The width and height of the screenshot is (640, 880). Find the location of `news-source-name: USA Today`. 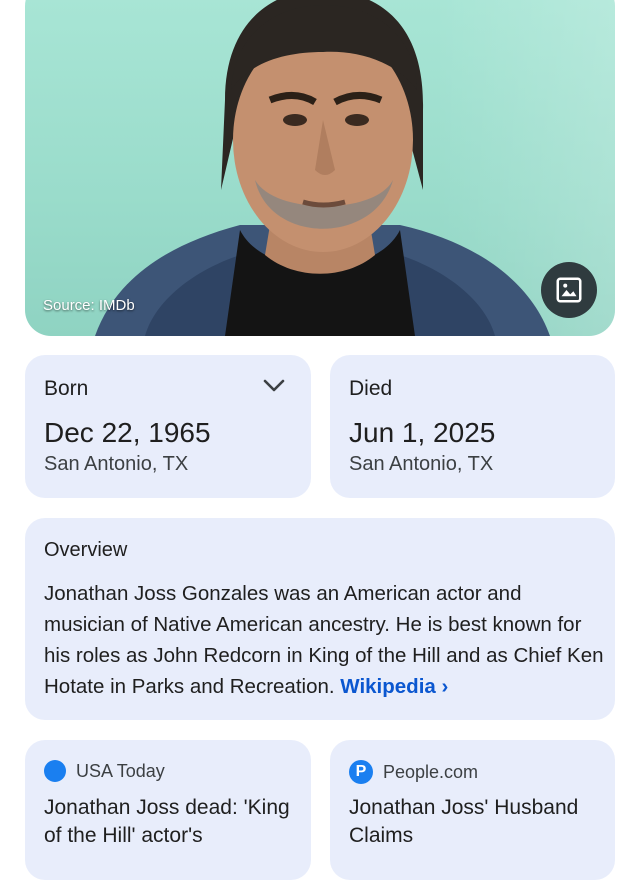

news-source-name: USA Today is located at coordinates (120, 770).